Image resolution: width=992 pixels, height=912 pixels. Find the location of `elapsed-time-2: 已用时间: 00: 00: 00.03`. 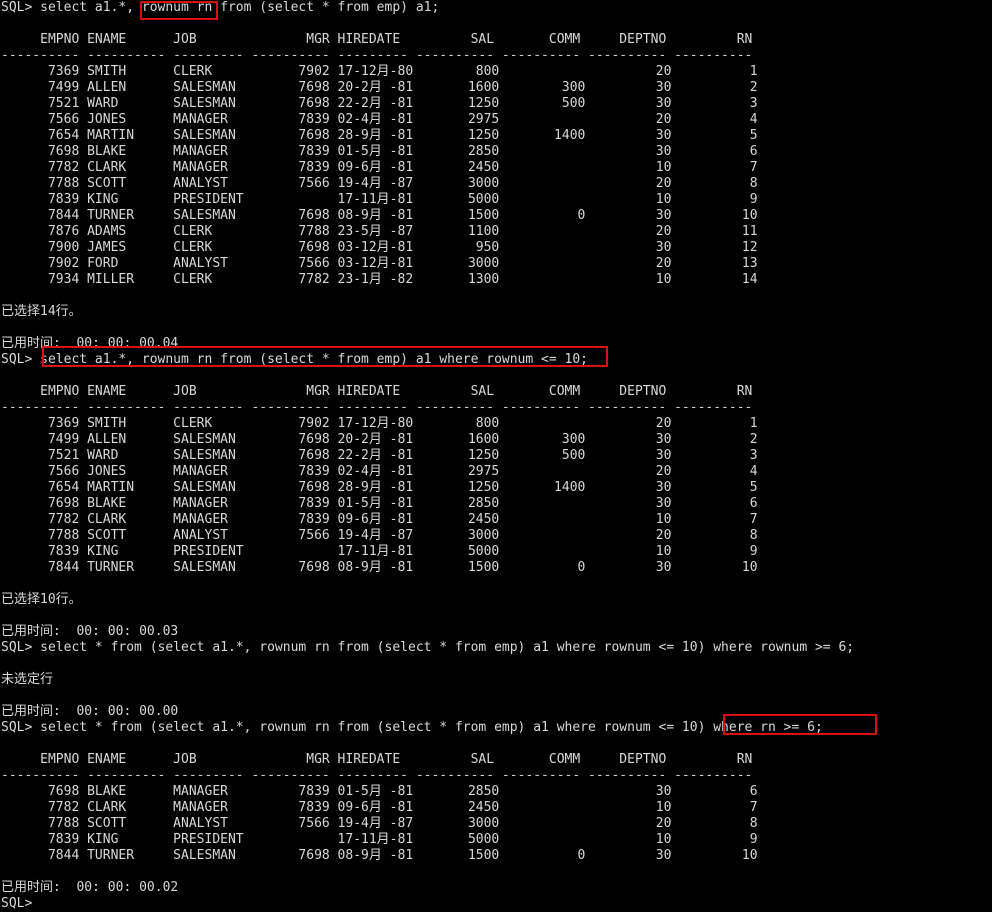

elapsed-time-2: 已用时间: 00: 00: 00.03 is located at coordinates (90, 631).